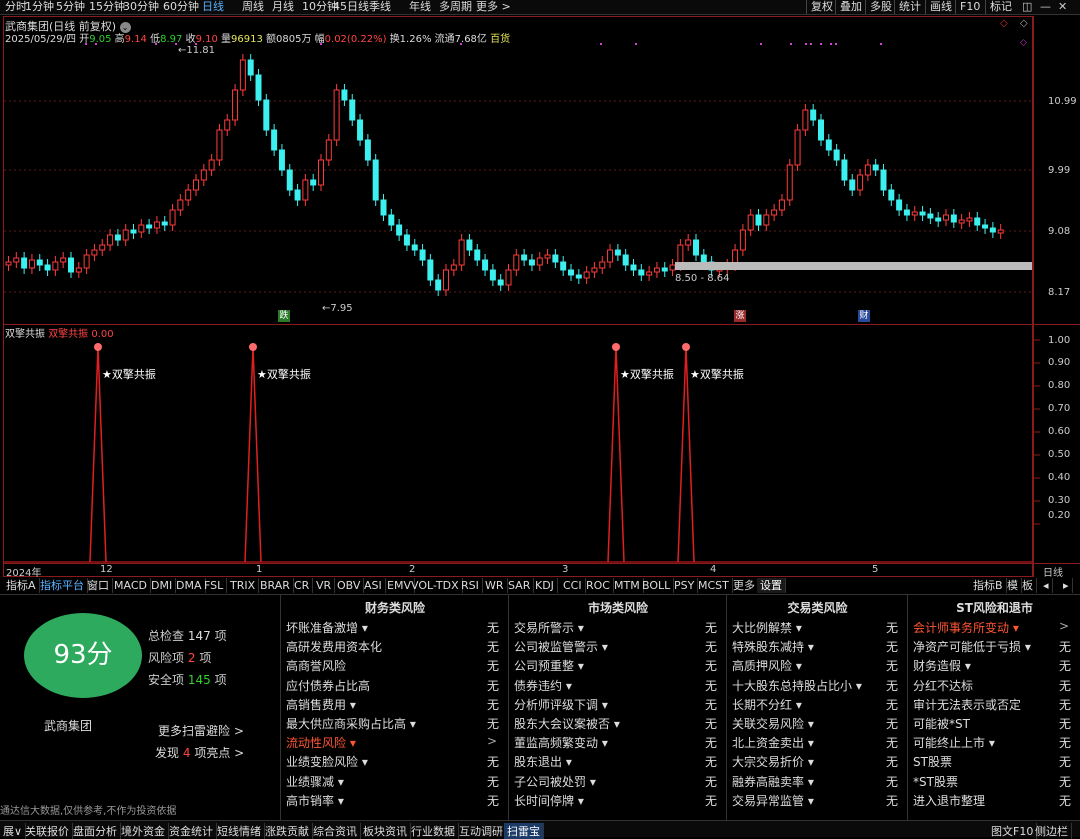 The width and height of the screenshot is (1080, 839). Describe the element at coordinates (214, 585) in the screenshot. I see `indicator-tab: FSL` at that location.